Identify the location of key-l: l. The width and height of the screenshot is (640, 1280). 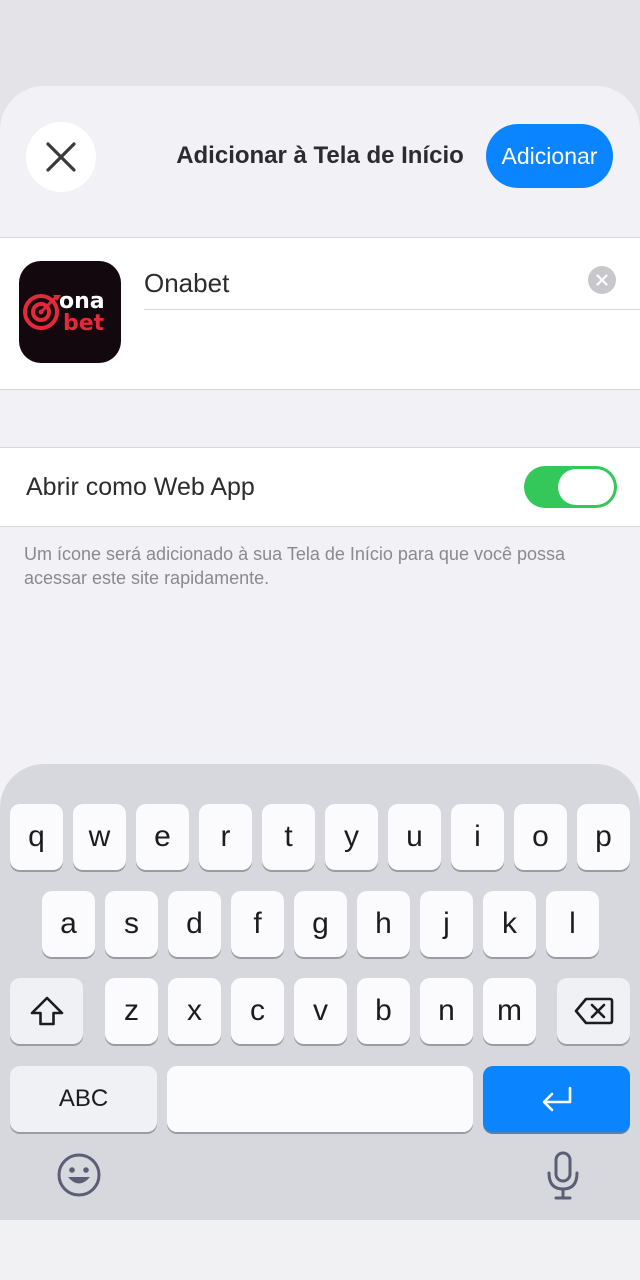
(572, 924).